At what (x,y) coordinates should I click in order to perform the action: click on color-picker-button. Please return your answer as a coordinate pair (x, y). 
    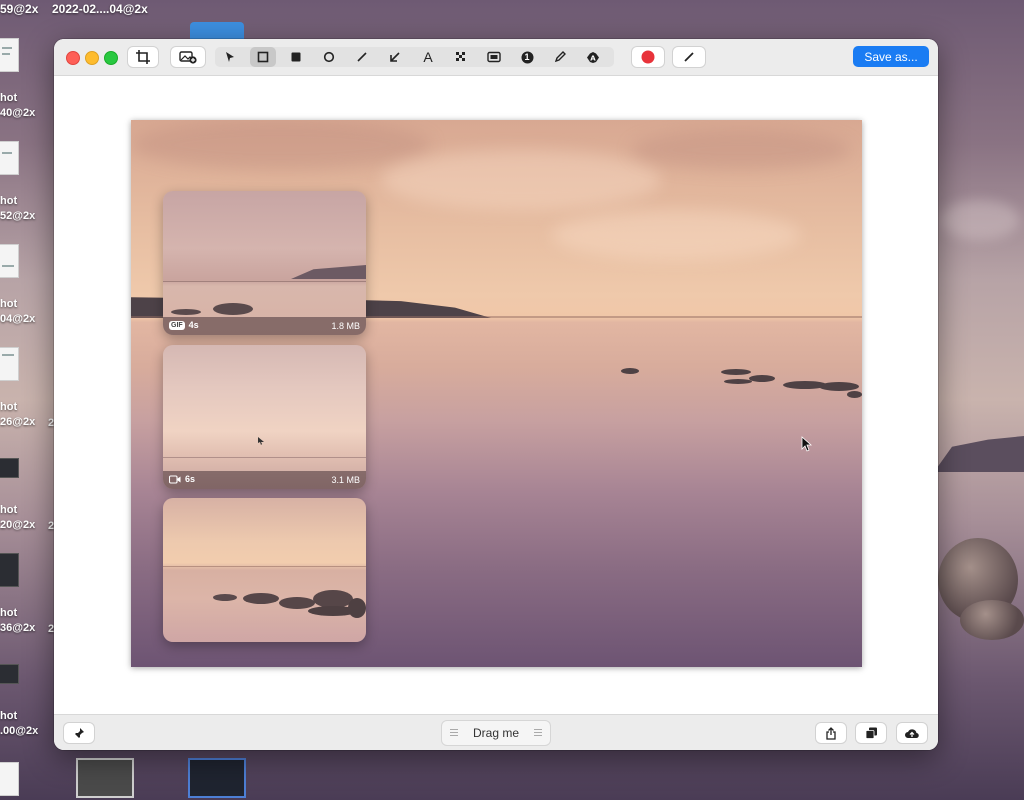
    Looking at the image, I should click on (648, 57).